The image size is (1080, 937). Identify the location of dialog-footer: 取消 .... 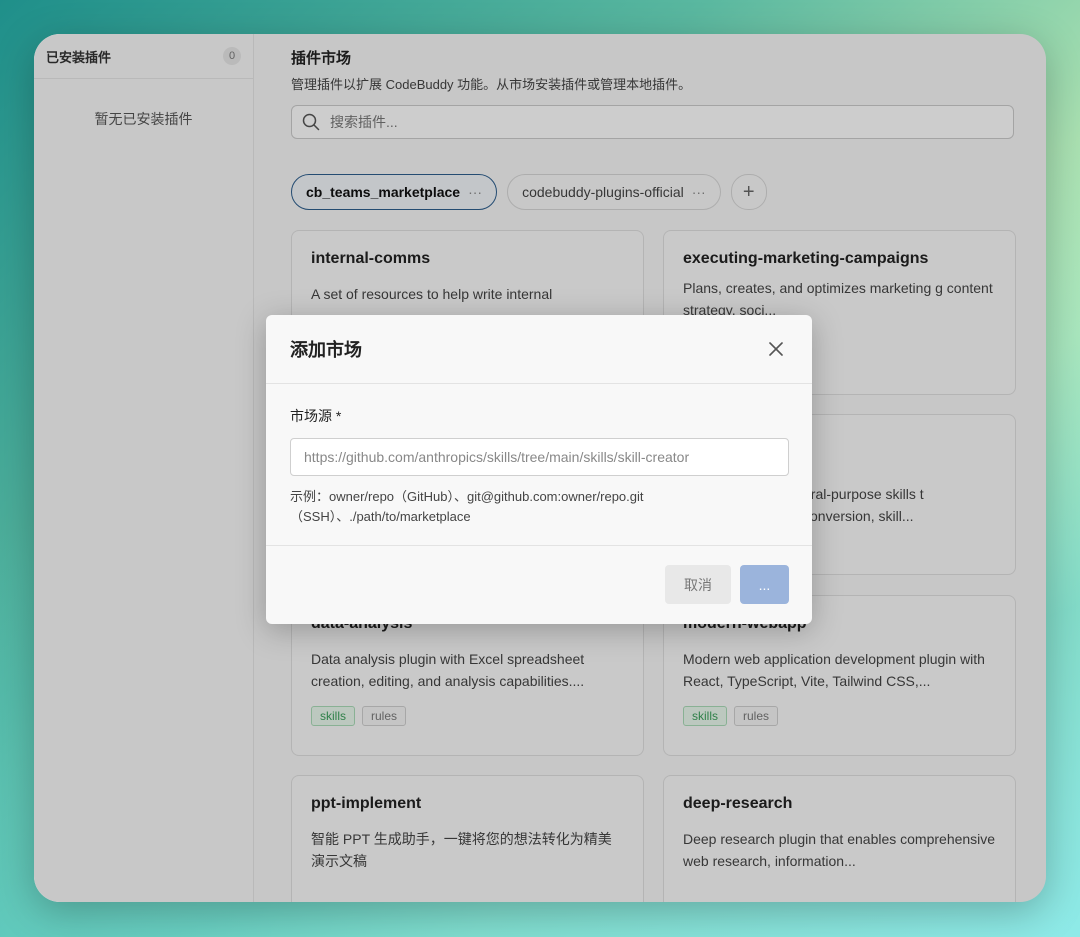
(539, 584).